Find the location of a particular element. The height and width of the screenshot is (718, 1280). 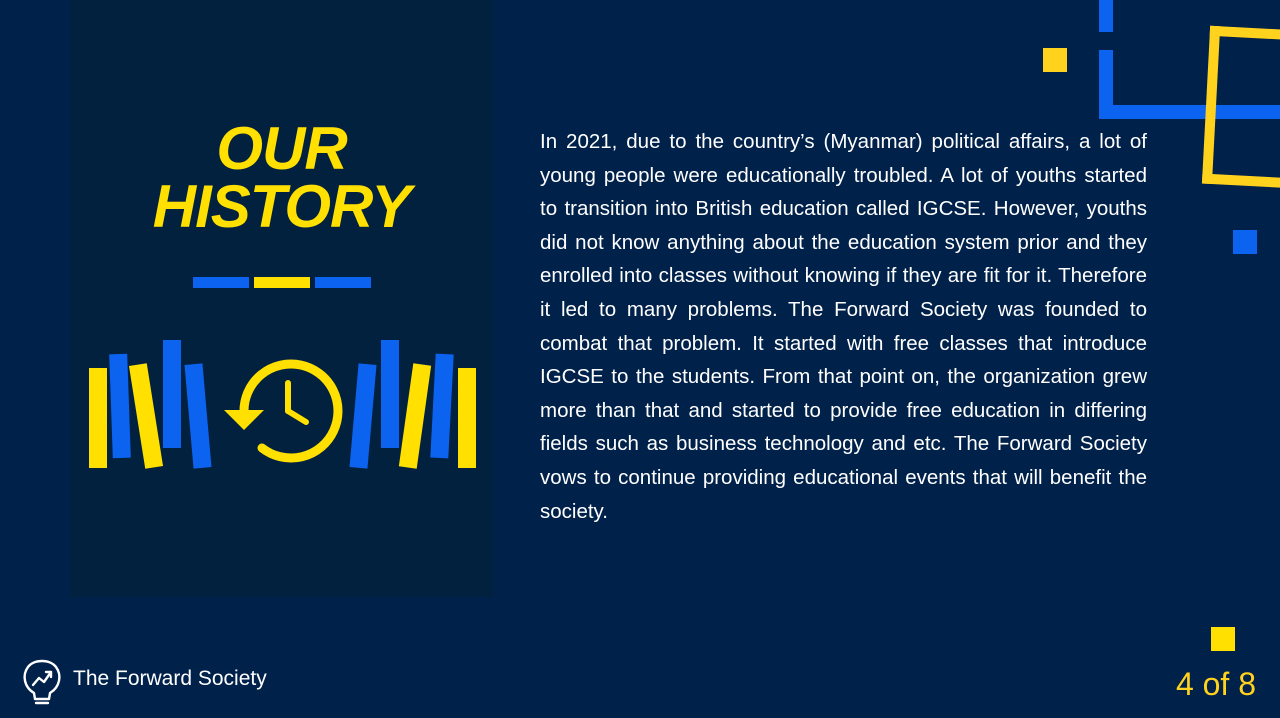

deco-square-blue-right is located at coordinates (1245, 242).